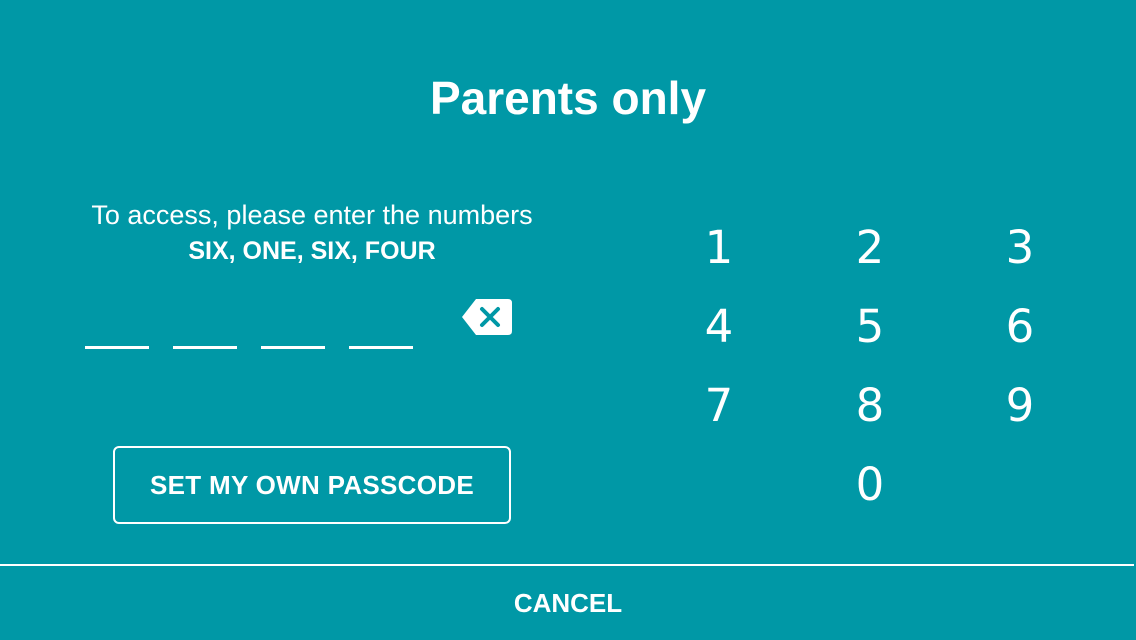  Describe the element at coordinates (870, 326) in the screenshot. I see `keypad-key-5: 5` at that location.